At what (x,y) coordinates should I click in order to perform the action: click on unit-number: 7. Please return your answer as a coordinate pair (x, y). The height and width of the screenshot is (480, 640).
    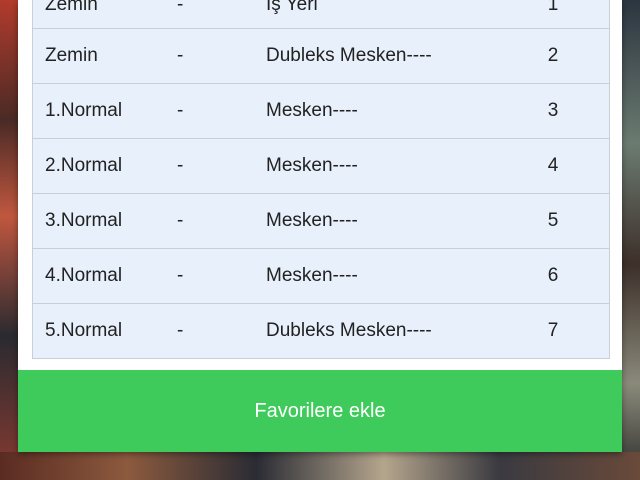
    Looking at the image, I should click on (553, 330).